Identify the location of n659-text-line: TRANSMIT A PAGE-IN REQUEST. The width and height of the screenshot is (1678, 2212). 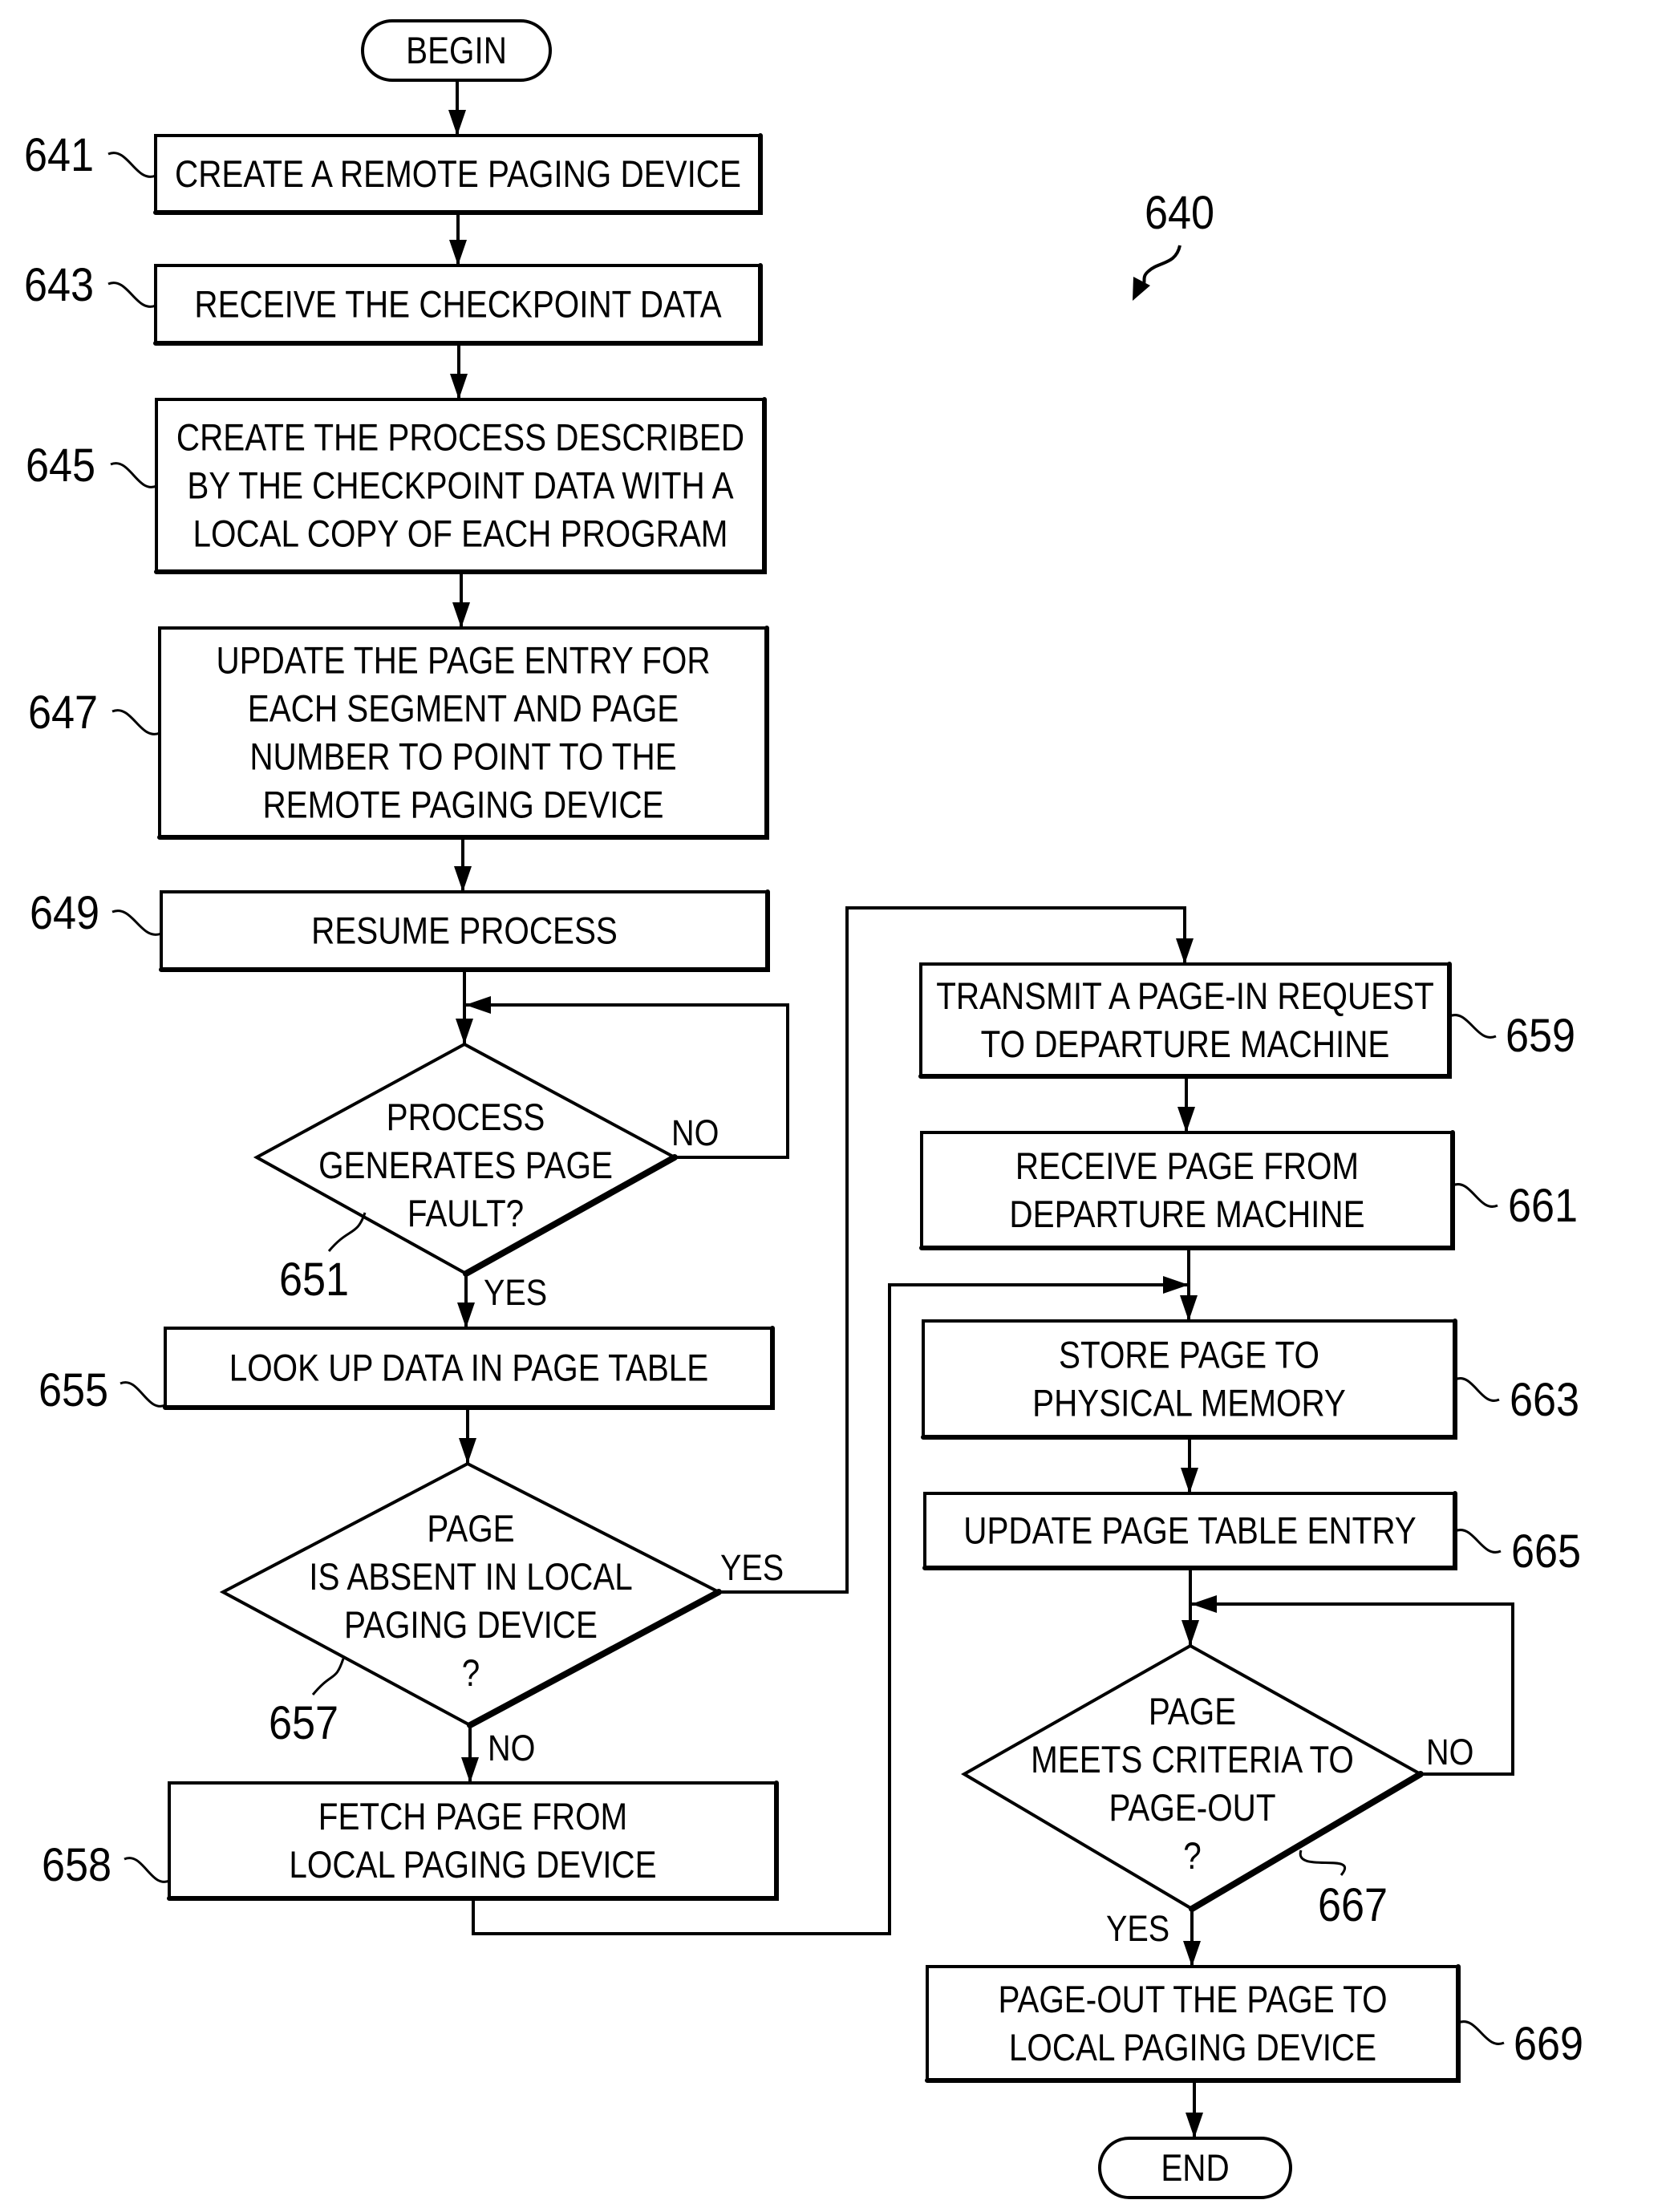
(1185, 996).